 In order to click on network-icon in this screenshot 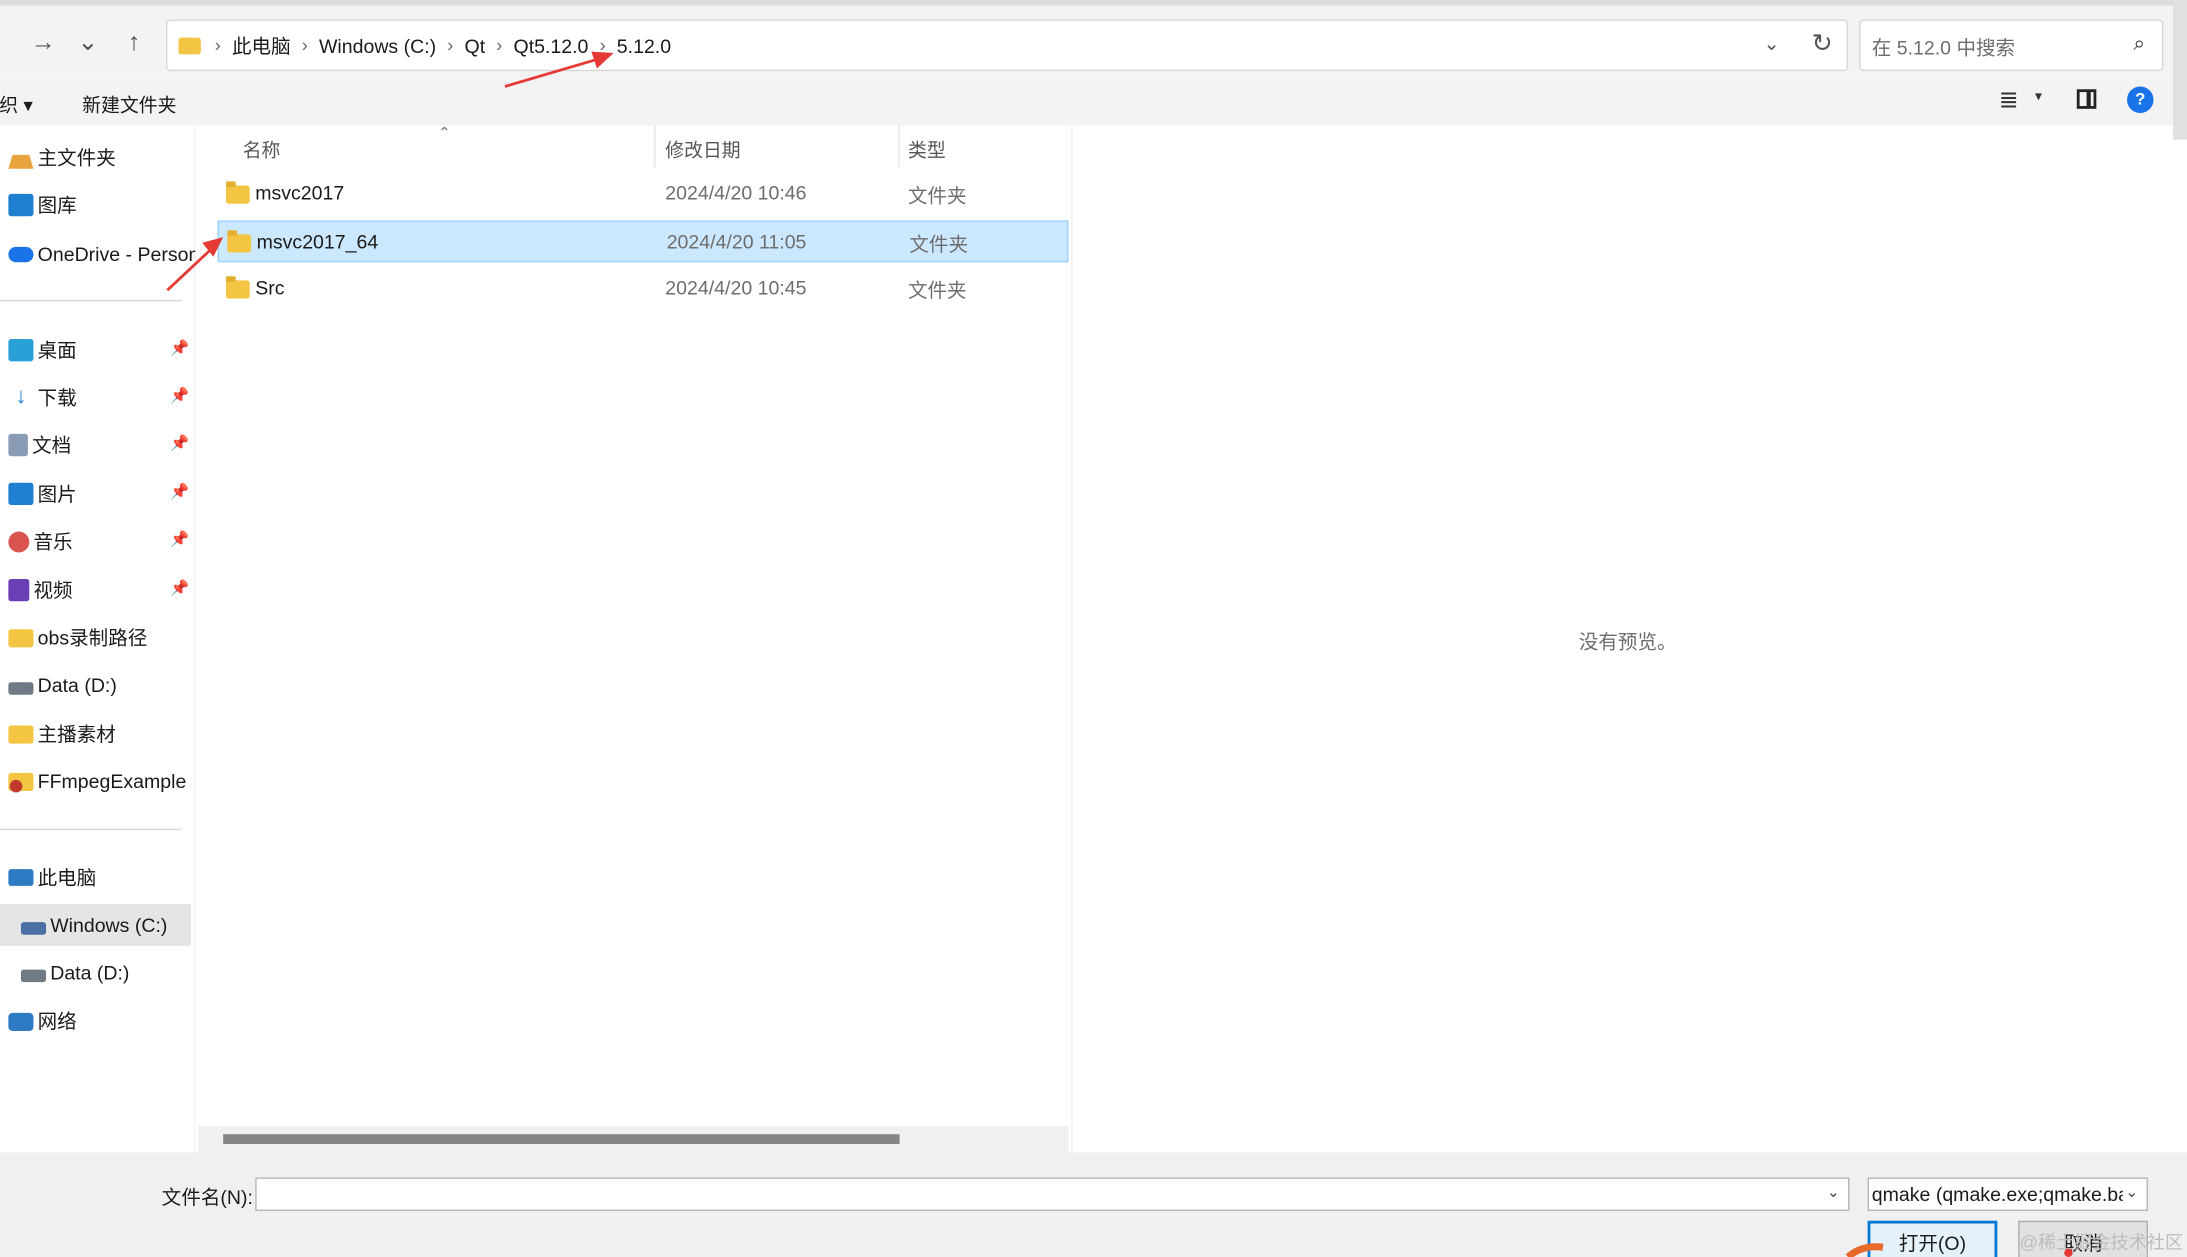, I will do `click(21, 1021)`.